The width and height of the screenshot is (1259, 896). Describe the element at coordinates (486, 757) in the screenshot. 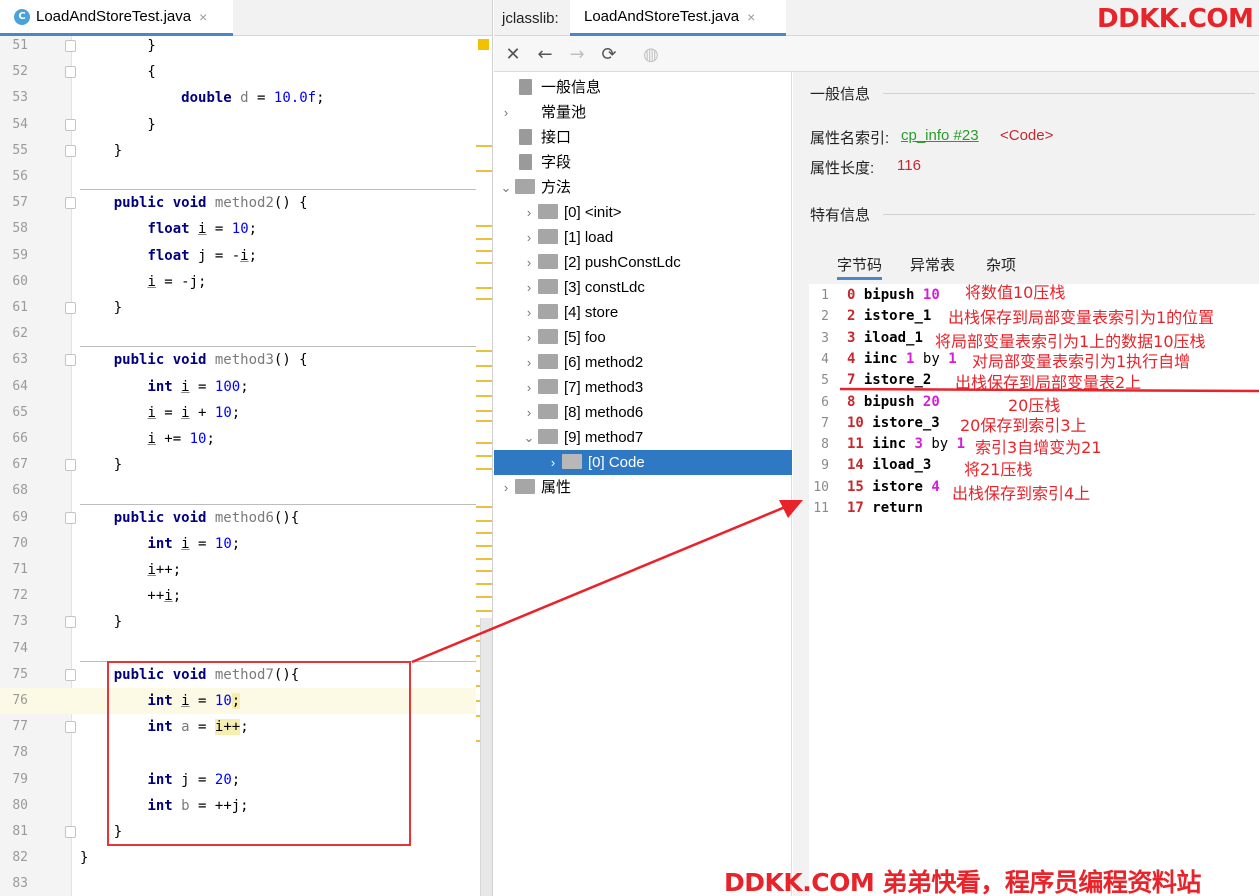

I see `editor-scroll-thumb` at that location.